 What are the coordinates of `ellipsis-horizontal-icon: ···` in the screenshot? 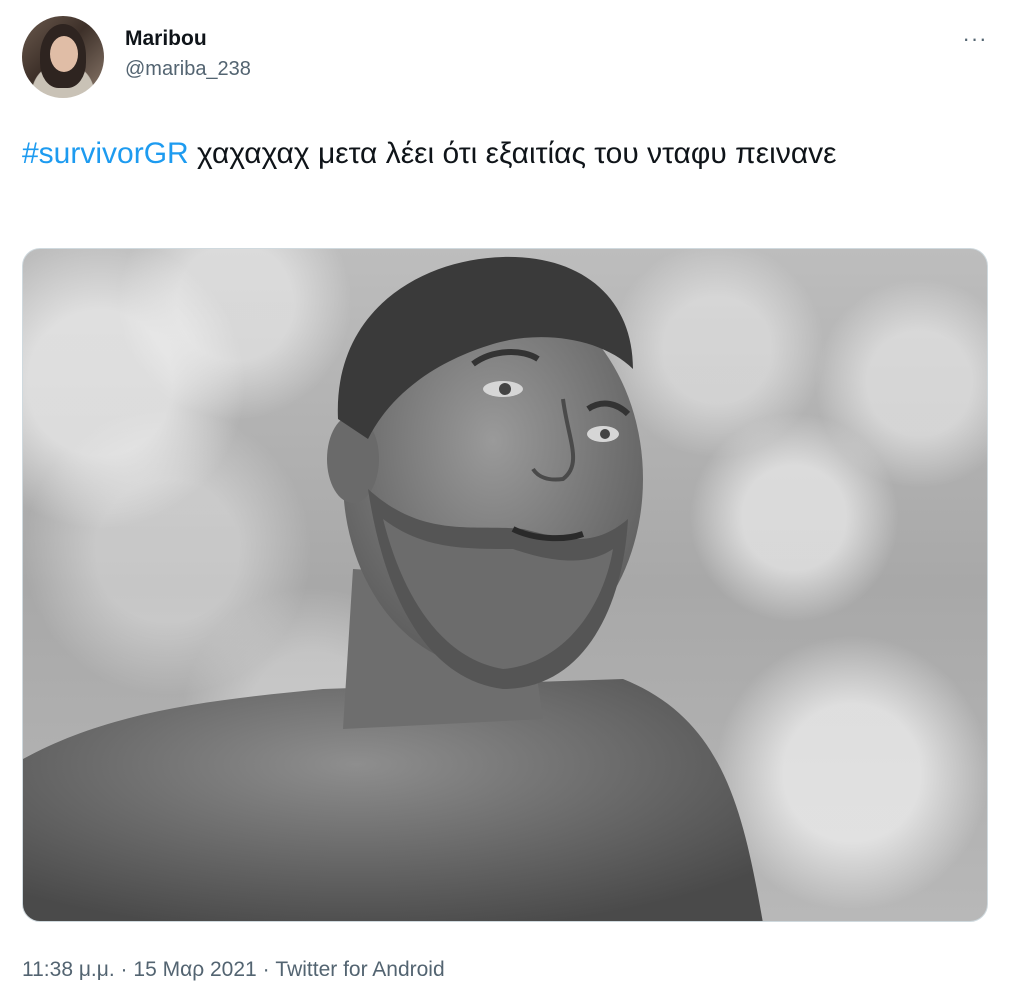 It's located at (975, 38).